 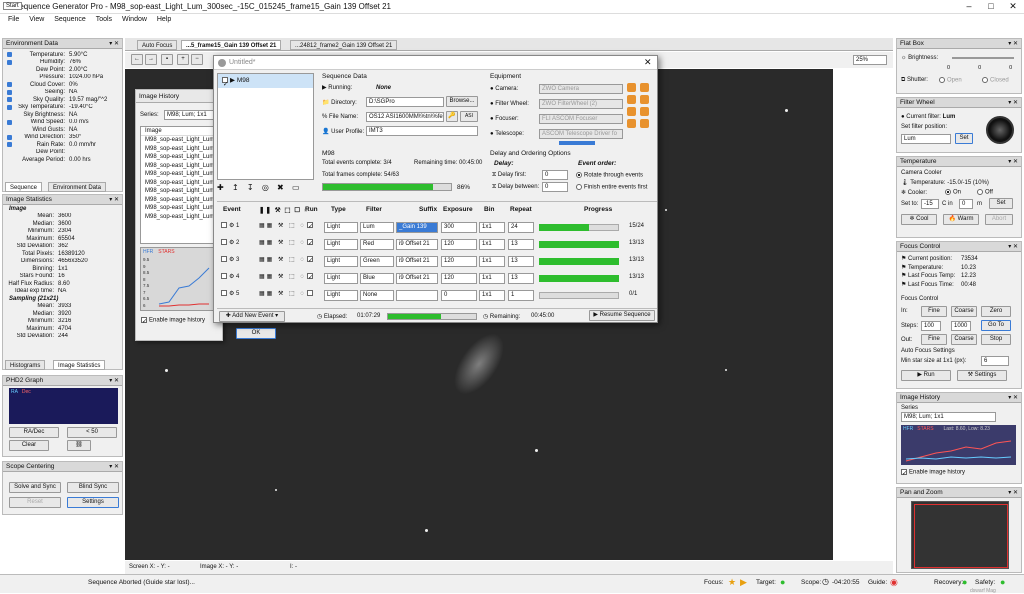 What do you see at coordinates (265, 126) in the screenshot?
I see `target-list: ✓▶ M98` at bounding box center [265, 126].